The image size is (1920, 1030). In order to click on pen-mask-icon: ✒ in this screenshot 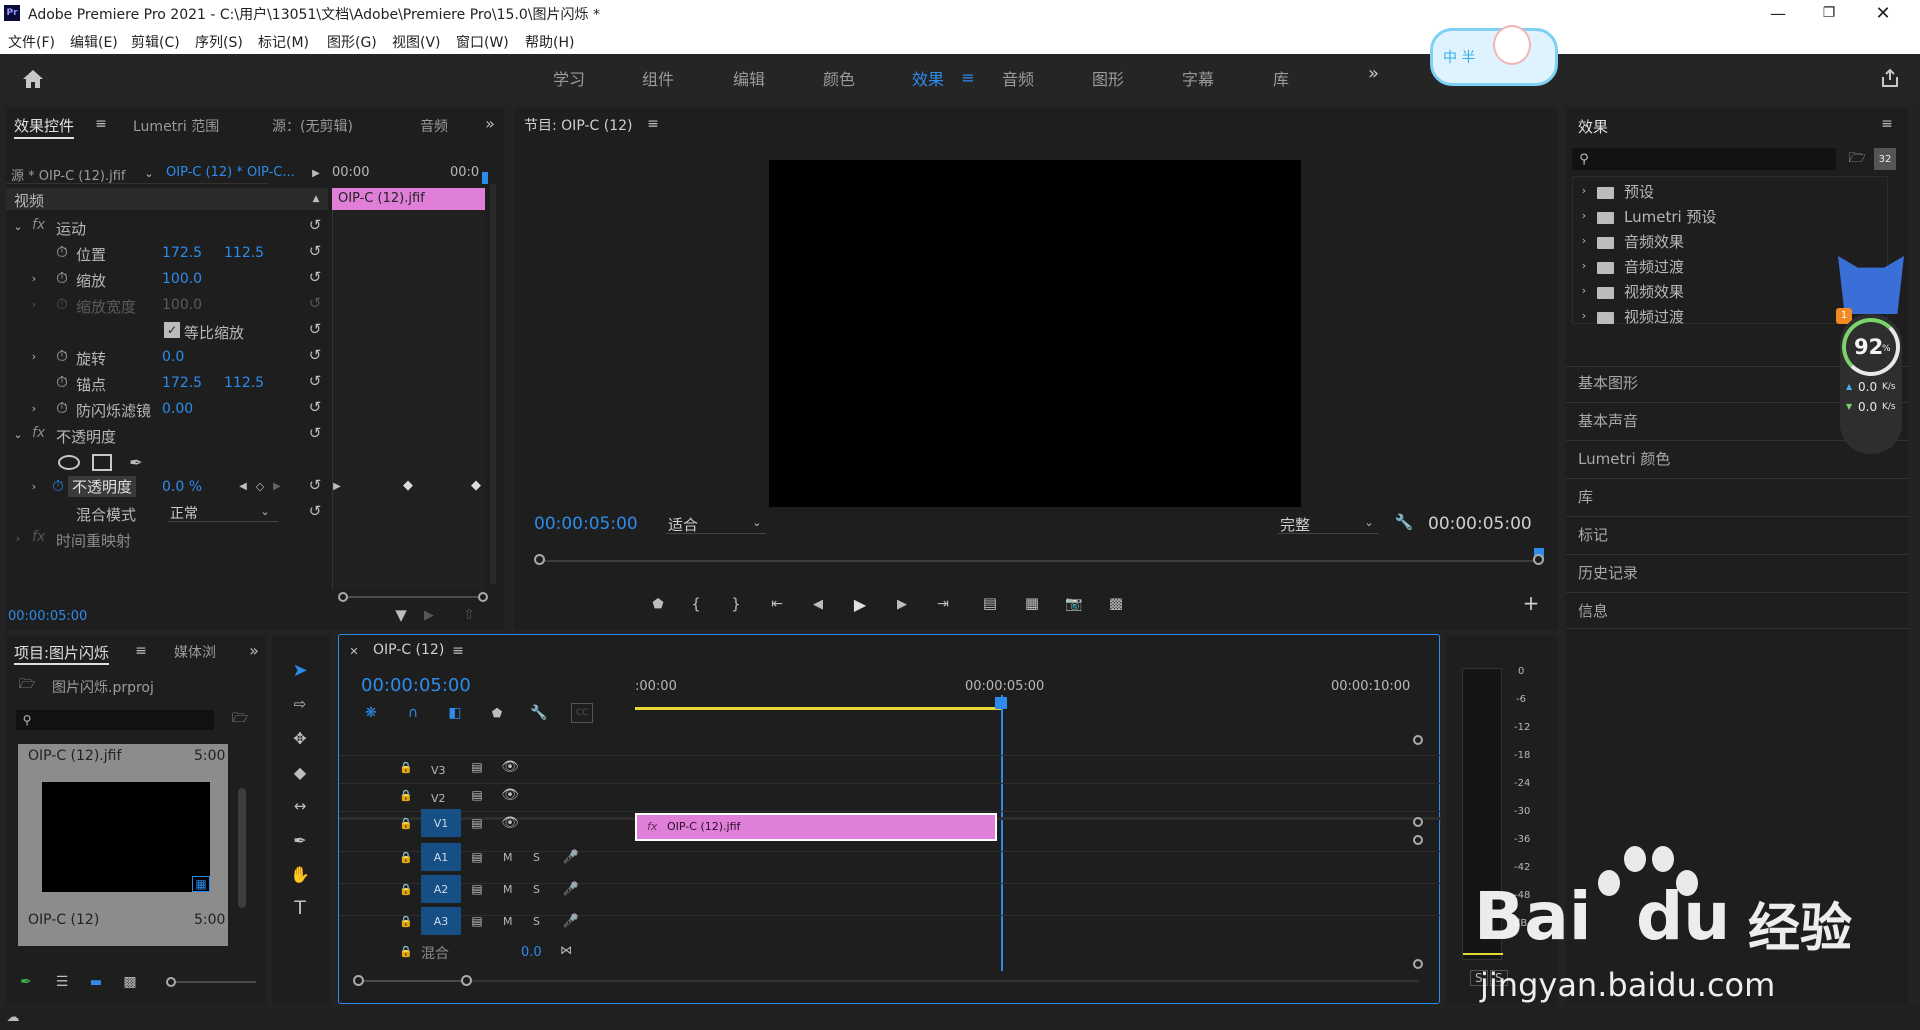, I will do `click(136, 462)`.